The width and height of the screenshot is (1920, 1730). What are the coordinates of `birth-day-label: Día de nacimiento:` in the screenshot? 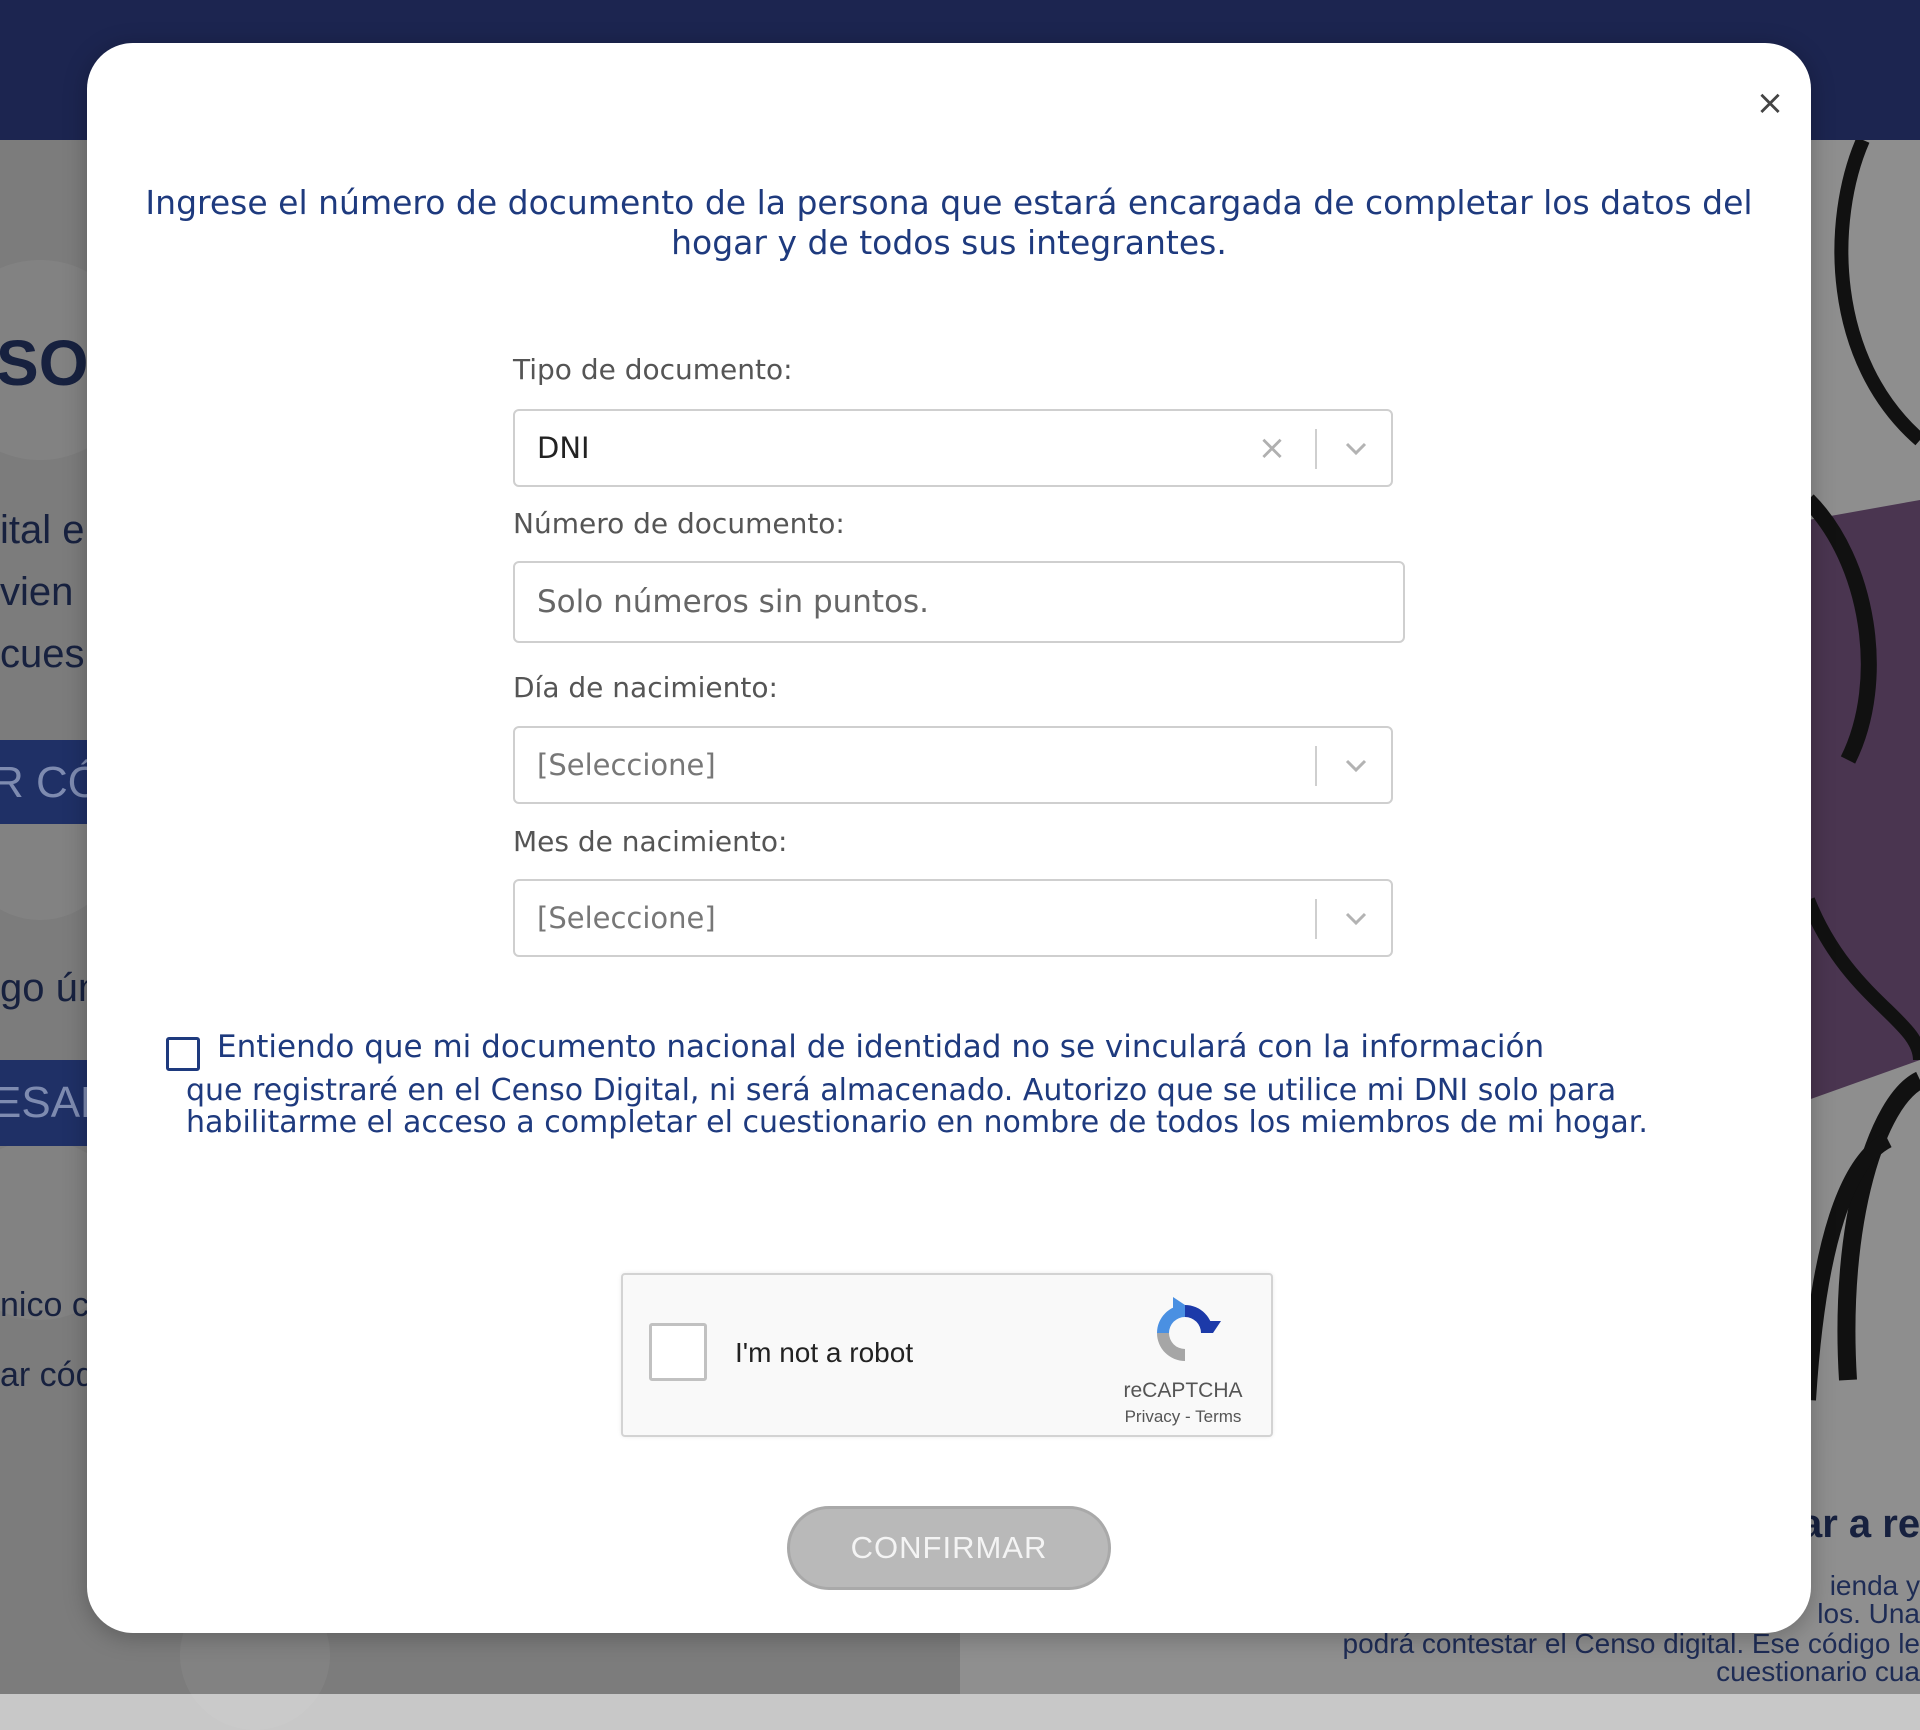 It's located at (645, 687).